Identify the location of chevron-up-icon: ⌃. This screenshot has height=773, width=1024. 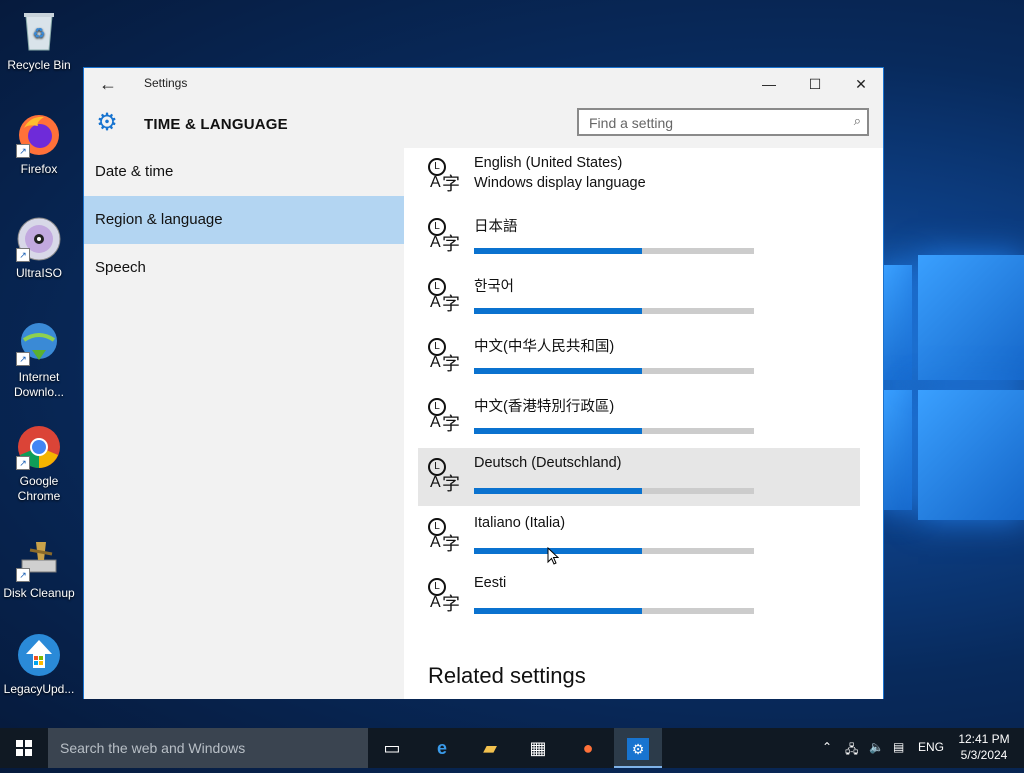
(827, 747).